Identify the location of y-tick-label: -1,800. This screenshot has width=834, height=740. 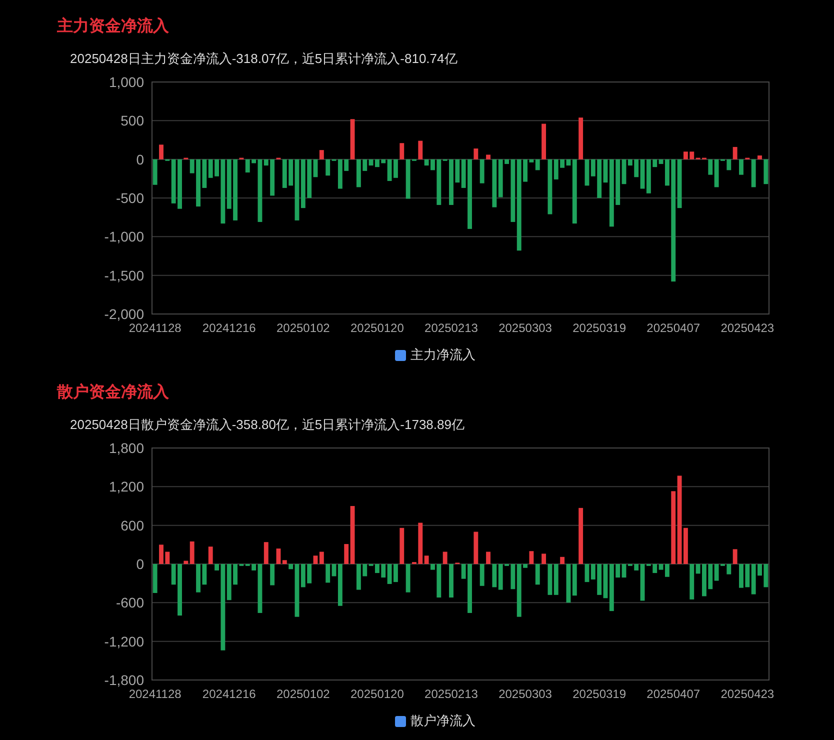
(124, 680).